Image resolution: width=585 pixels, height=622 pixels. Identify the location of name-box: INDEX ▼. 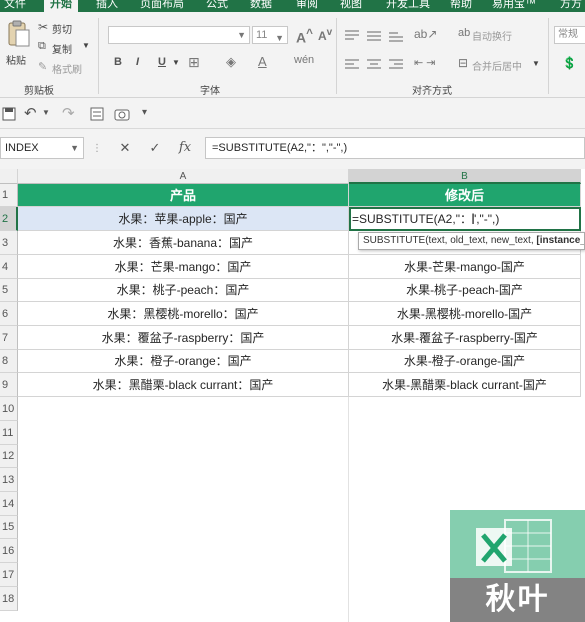
(42, 148).